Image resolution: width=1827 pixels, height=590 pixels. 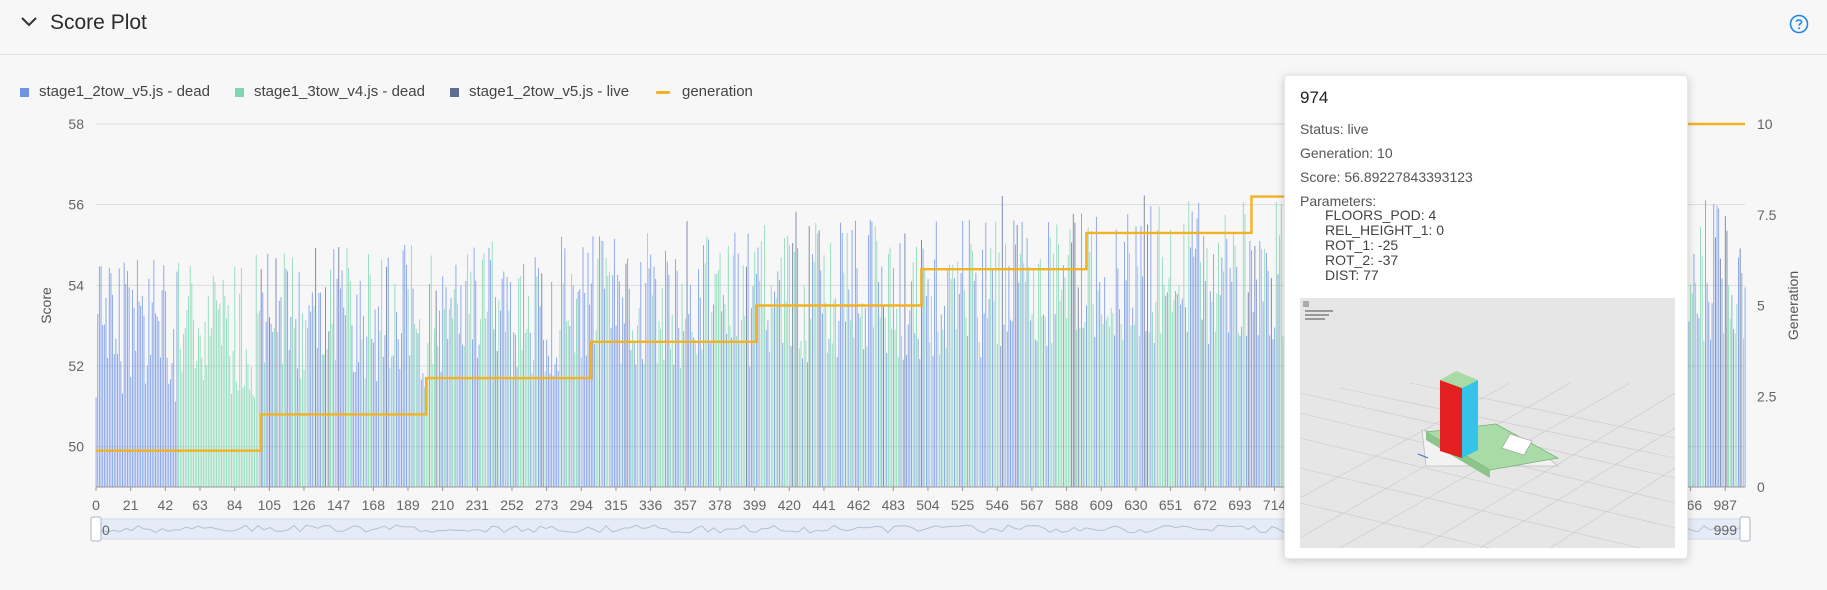 What do you see at coordinates (339, 91) in the screenshot?
I see `legend-label: stage1_3tow_v4.js - dead` at bounding box center [339, 91].